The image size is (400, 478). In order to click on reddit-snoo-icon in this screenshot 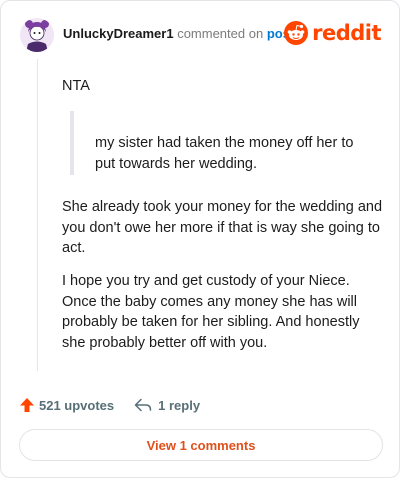, I will do `click(296, 33)`.